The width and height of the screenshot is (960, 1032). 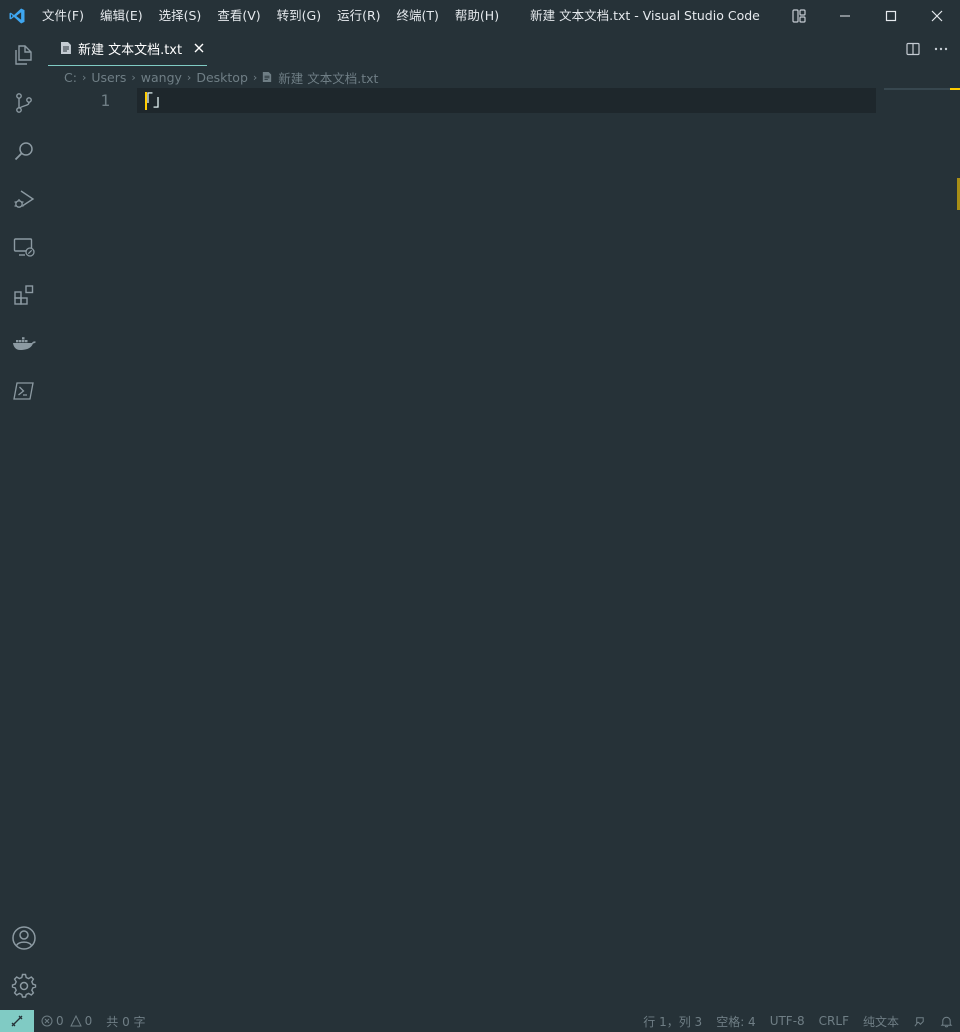 What do you see at coordinates (108, 77) in the screenshot?
I see `breadcrumb-users: Users` at bounding box center [108, 77].